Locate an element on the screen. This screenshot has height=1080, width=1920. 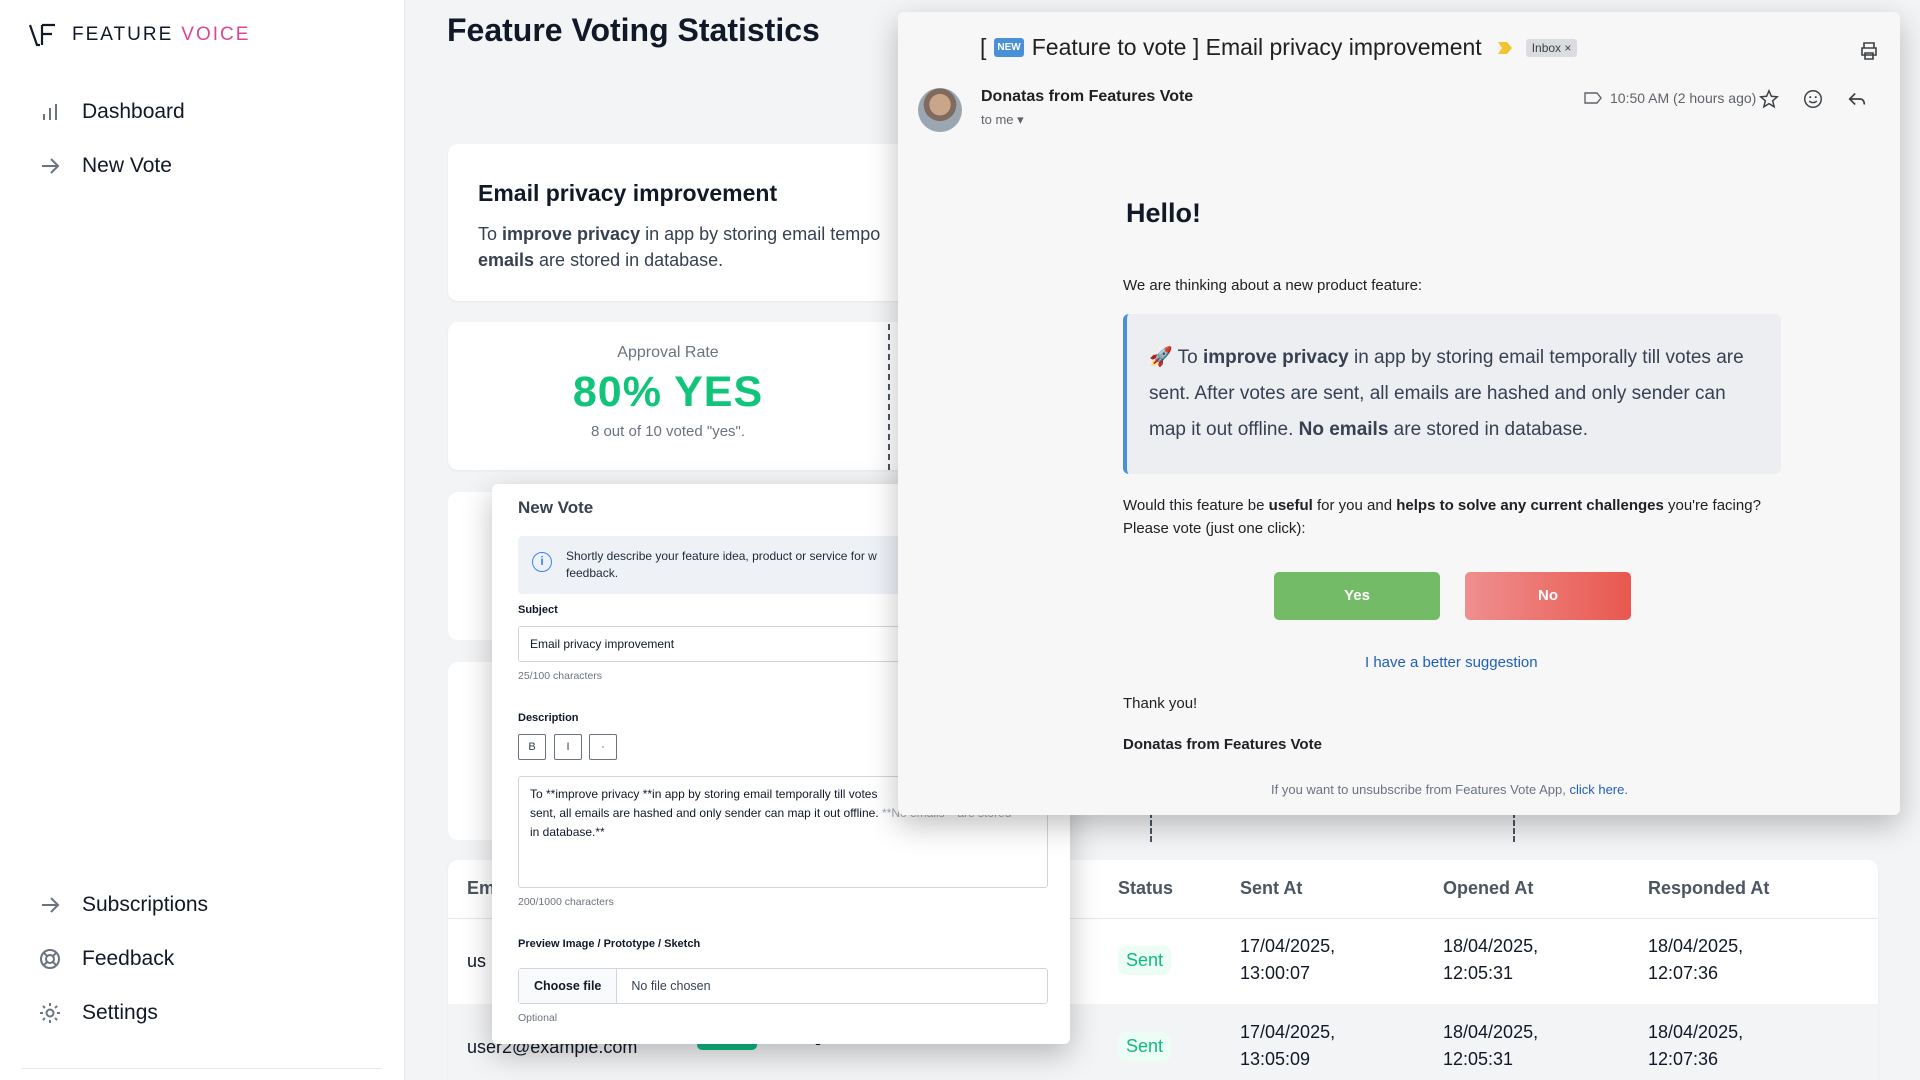
label-icon is located at coordinates (1593, 98).